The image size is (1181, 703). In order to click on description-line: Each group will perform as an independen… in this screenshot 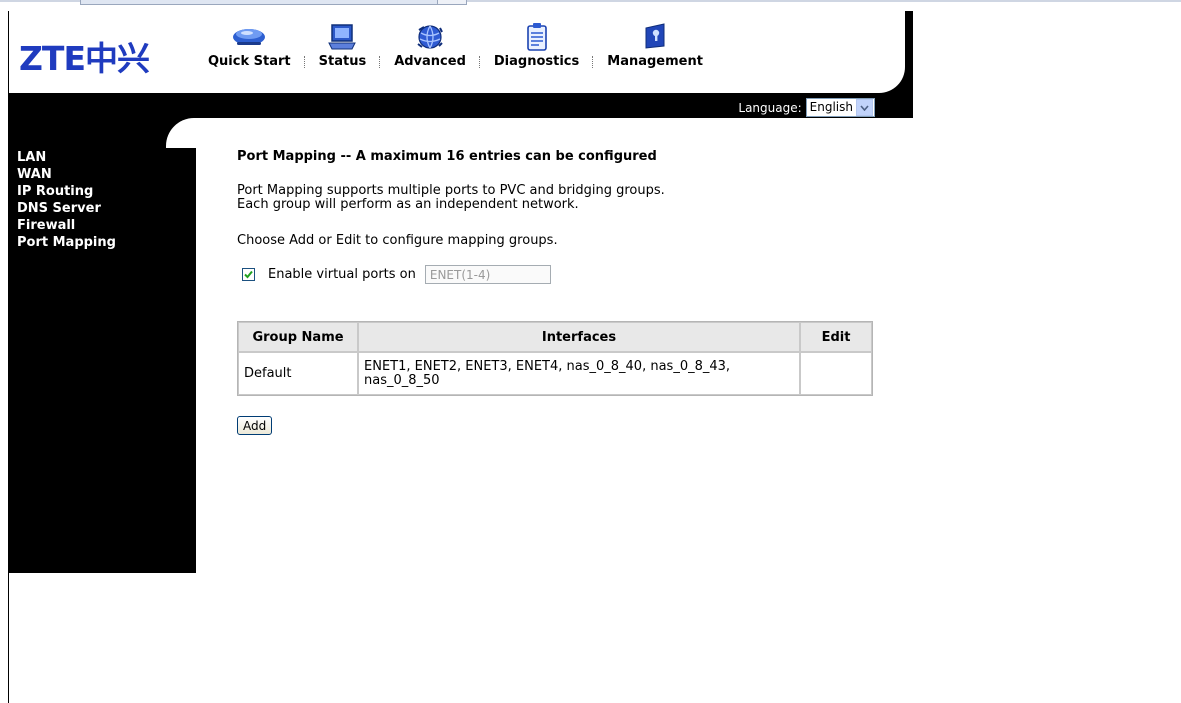, I will do `click(408, 204)`.